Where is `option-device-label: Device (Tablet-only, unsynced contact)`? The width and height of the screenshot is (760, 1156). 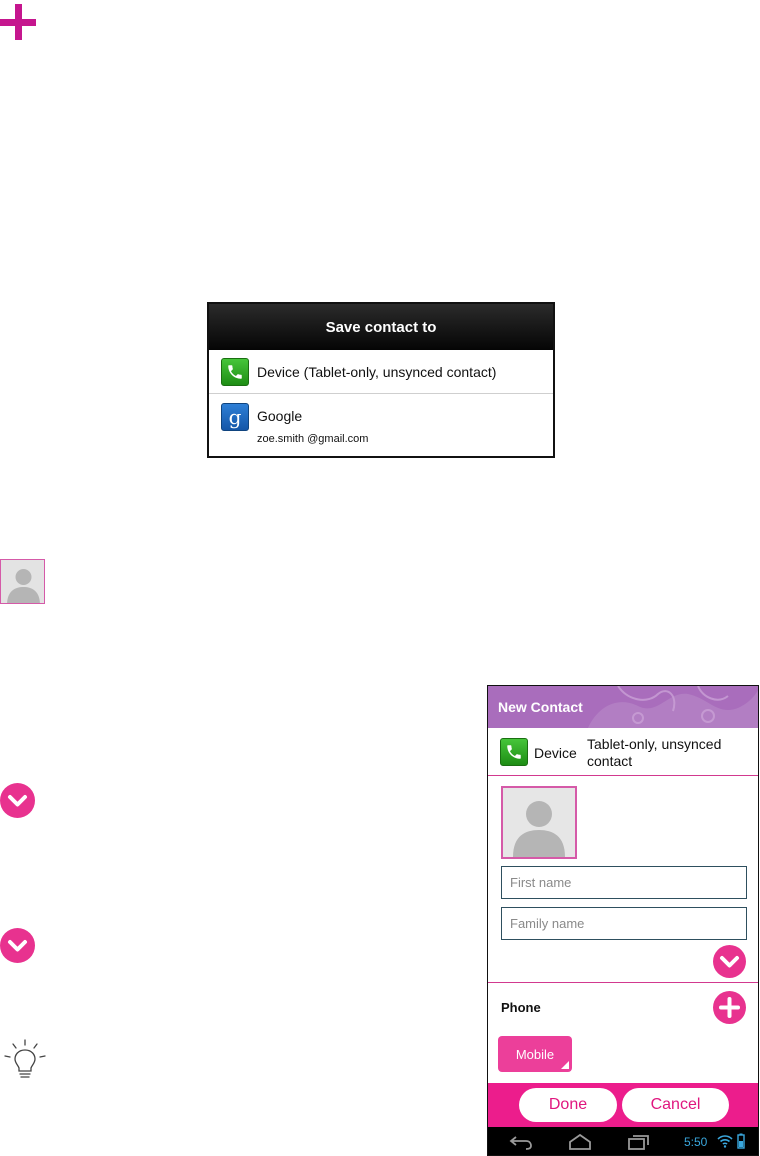
option-device-label: Device (Tablet-only, unsynced contact) is located at coordinates (377, 372).